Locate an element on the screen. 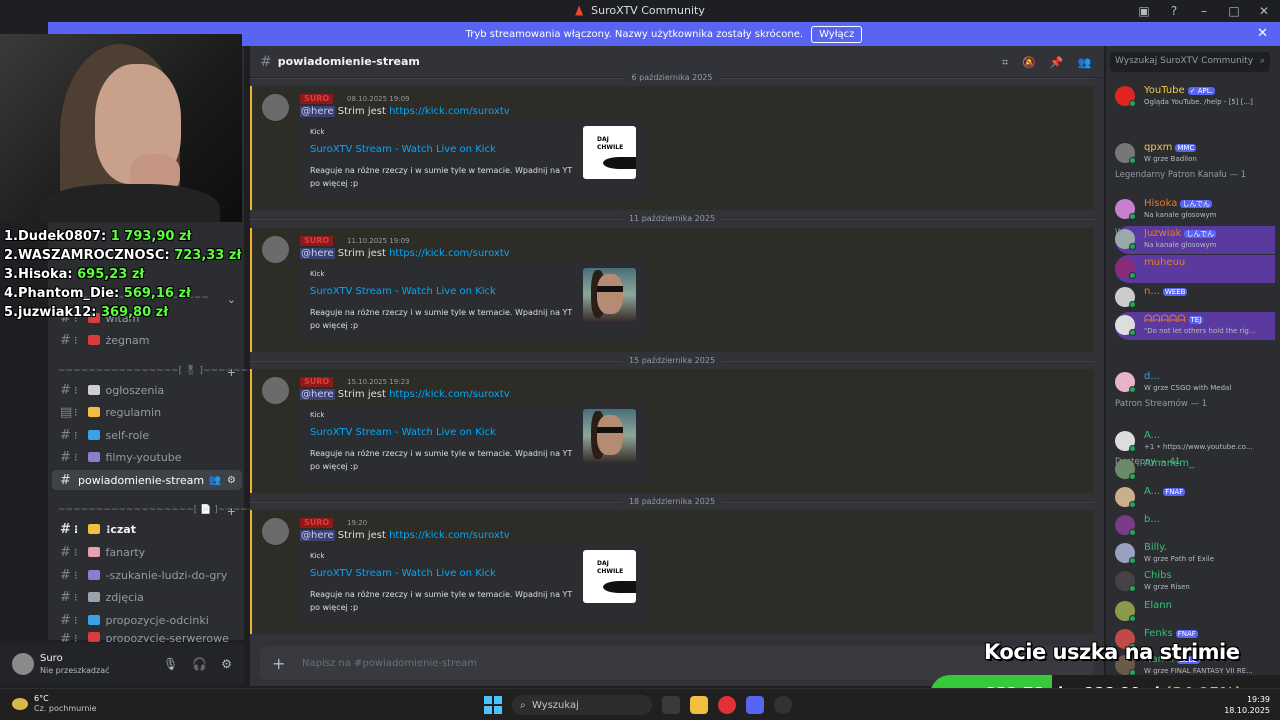 The height and width of the screenshot is (720, 1280). member-item: qpxm MMC W grze Badlion is located at coordinates (1195, 154).